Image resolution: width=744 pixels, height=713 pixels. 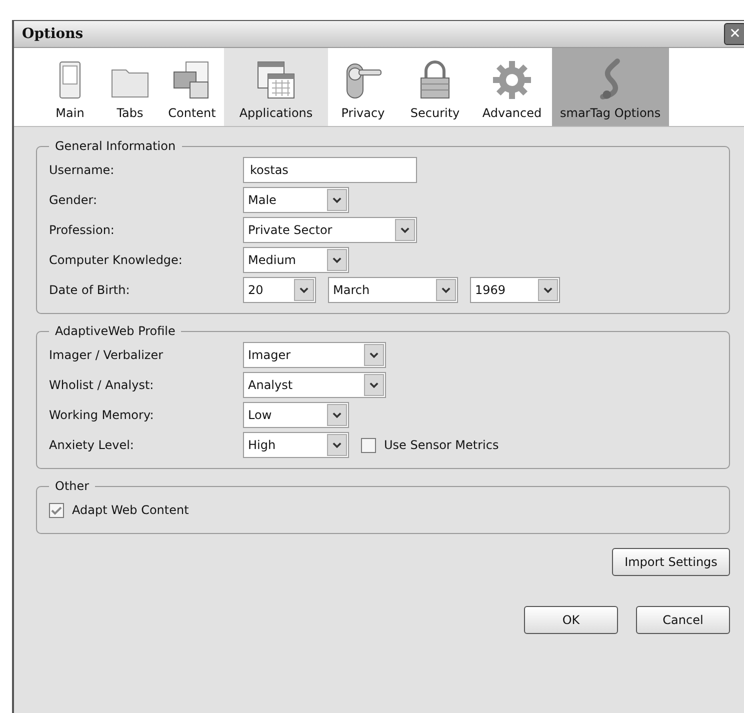 What do you see at coordinates (82, 170) in the screenshot?
I see `field-label: Username:` at bounding box center [82, 170].